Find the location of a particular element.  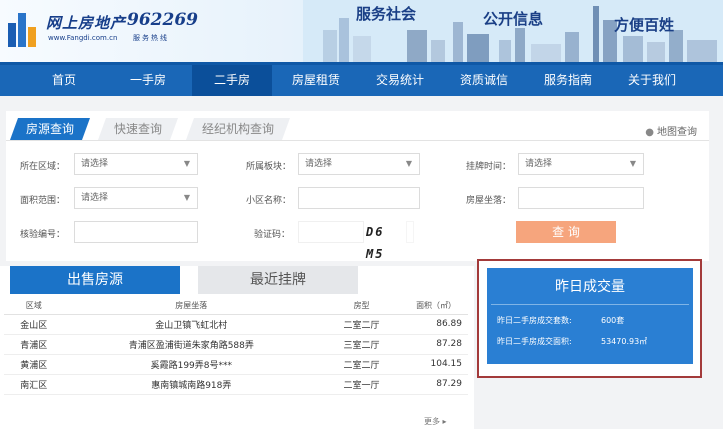

listing-tabs: 出售房源 最近挂牌 is located at coordinates (237, 280).